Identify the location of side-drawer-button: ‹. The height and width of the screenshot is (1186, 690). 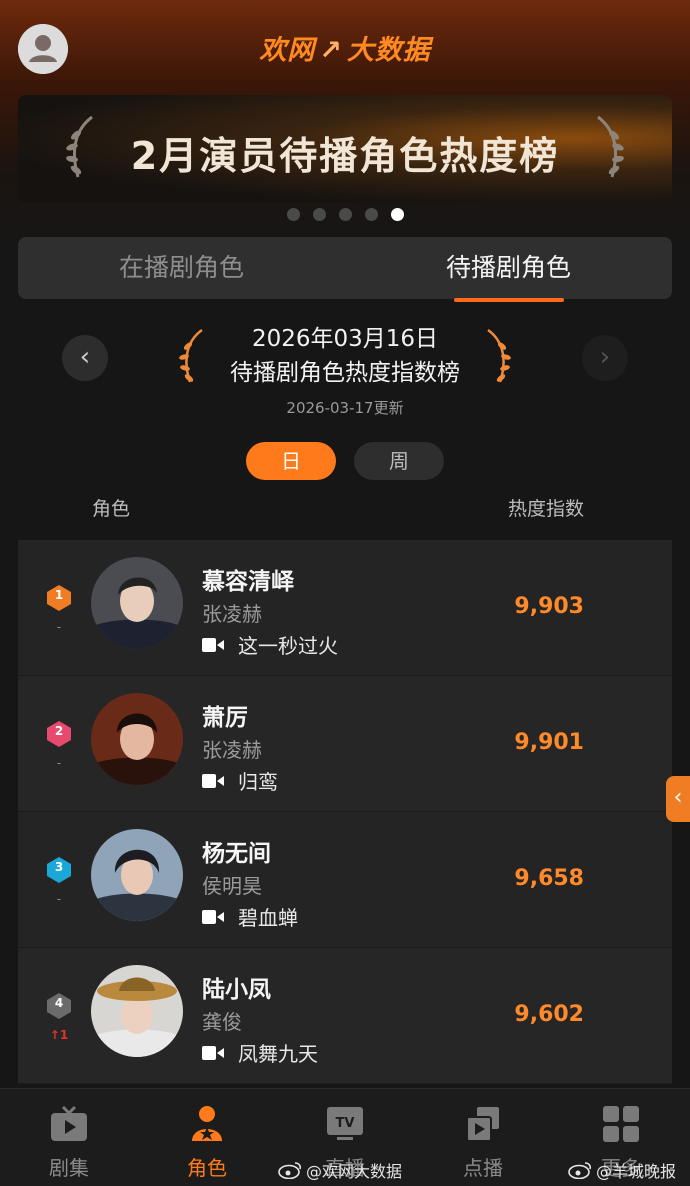
(678, 799).